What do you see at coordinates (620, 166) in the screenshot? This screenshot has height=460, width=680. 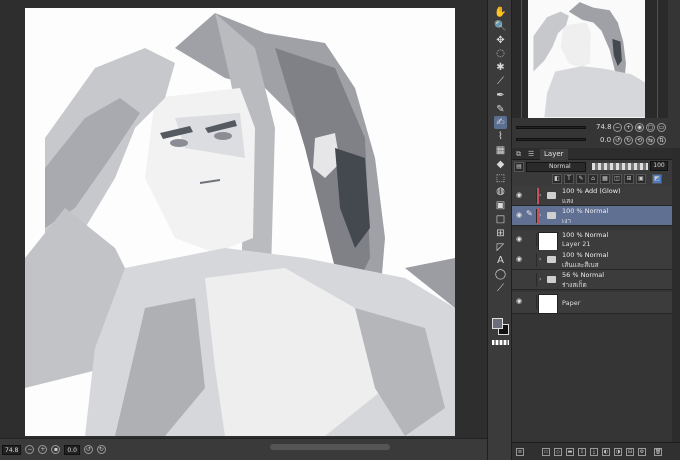 I see `opacity-slider` at bounding box center [620, 166].